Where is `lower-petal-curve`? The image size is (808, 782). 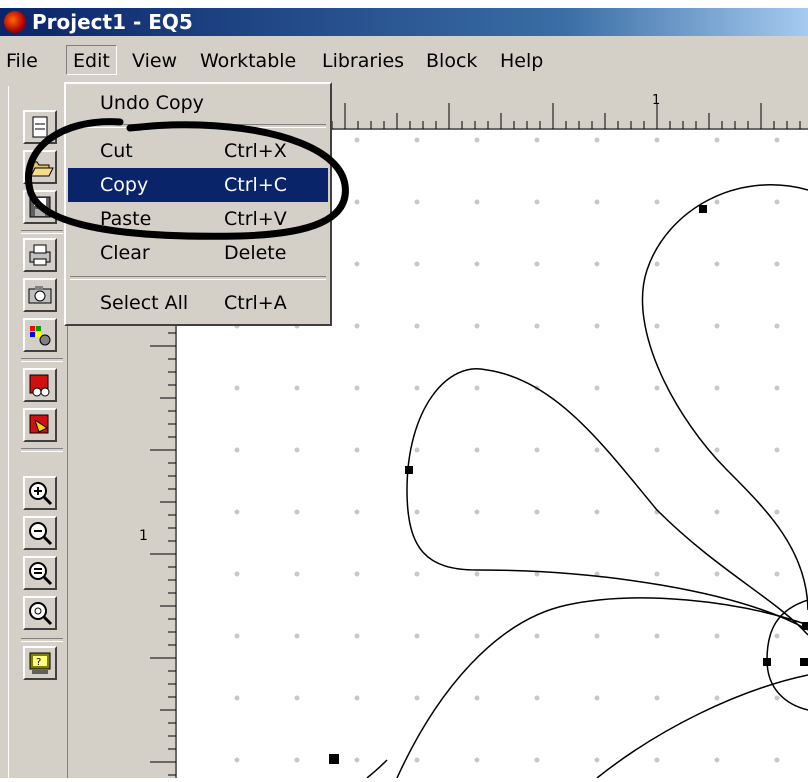 lower-petal-curve is located at coordinates (602, 688).